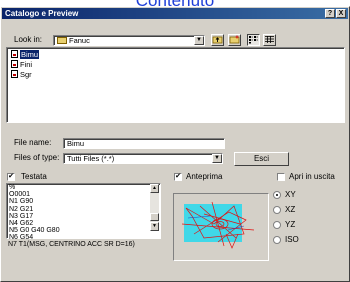 This screenshot has height=282, width=350. I want to click on anteprima-label: Anteprima, so click(204, 176).